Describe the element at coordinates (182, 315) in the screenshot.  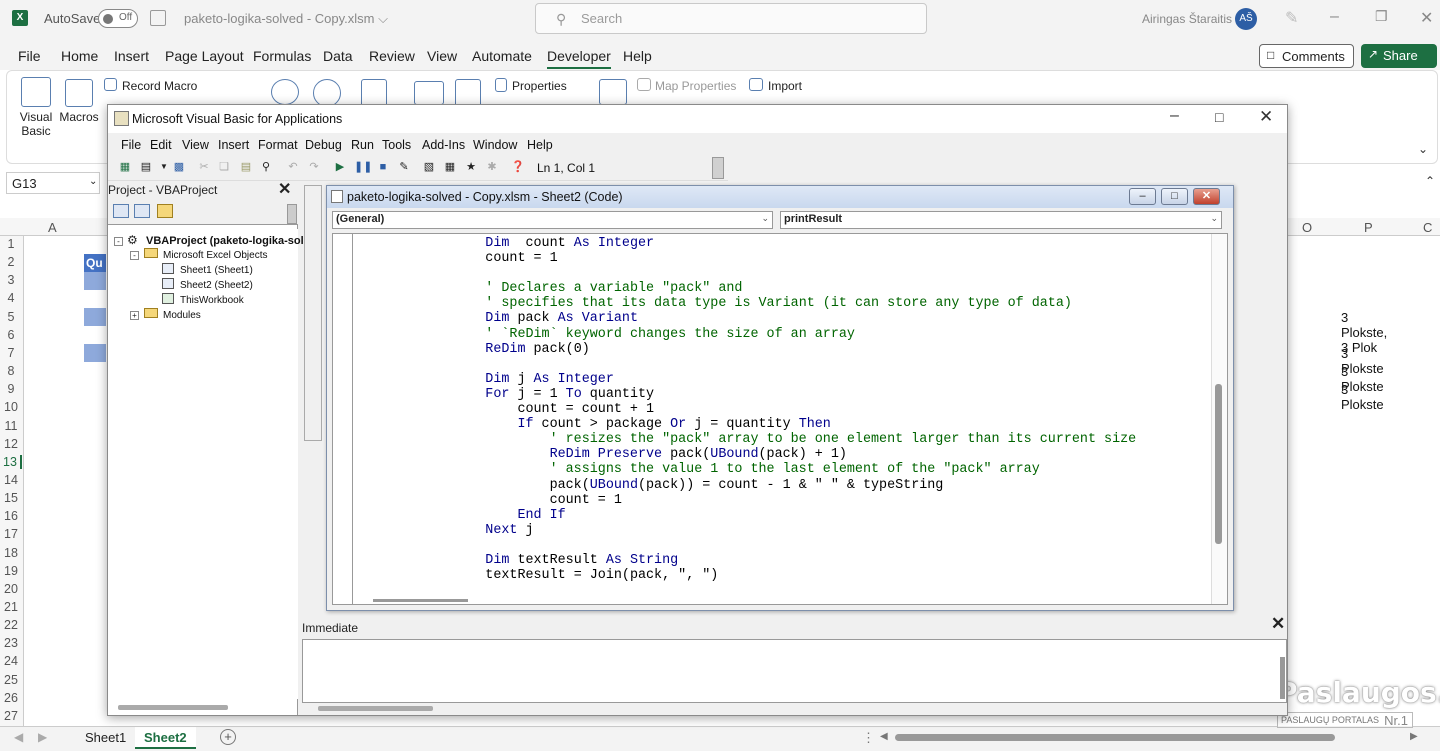
I see `tree-modules: Modules` at that location.